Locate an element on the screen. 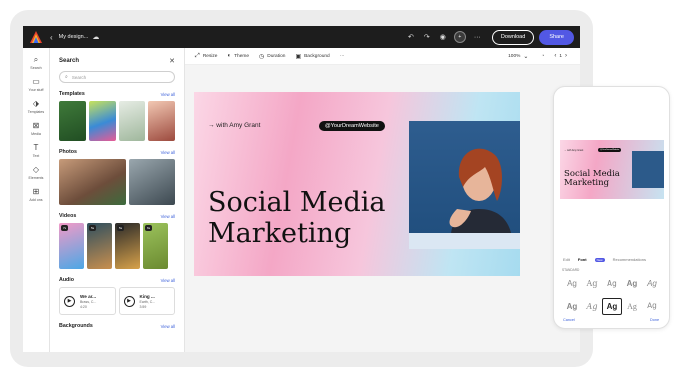 The width and height of the screenshot is (682, 381). font-style-grid: Ag Ag Ag Ag Ag Ag Ag Ag Ag Ag is located at coordinates (614, 295).